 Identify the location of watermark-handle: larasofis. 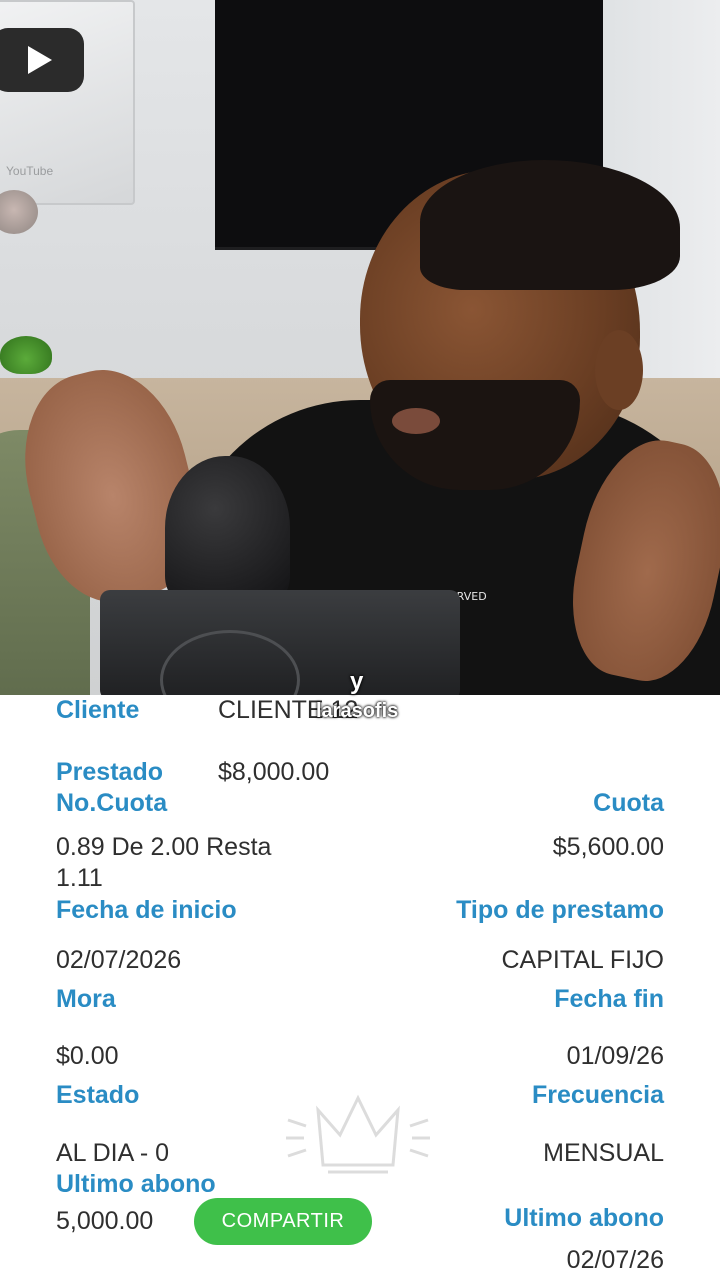
(357, 711).